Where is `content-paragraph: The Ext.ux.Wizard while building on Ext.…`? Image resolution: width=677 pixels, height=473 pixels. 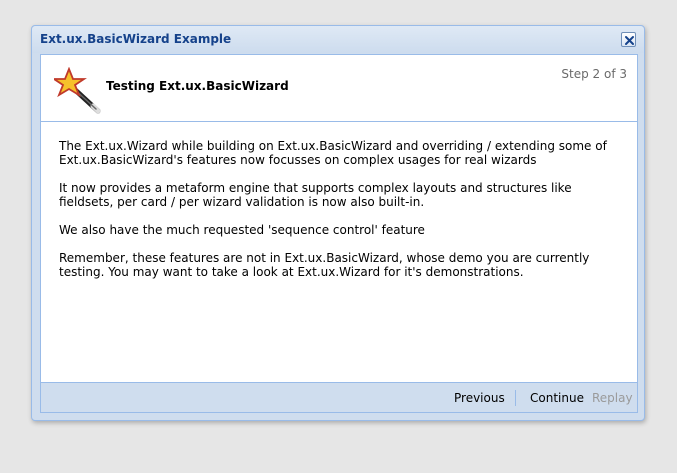 content-paragraph: The Ext.ux.Wizard while building on Ext.… is located at coordinates (333, 153).